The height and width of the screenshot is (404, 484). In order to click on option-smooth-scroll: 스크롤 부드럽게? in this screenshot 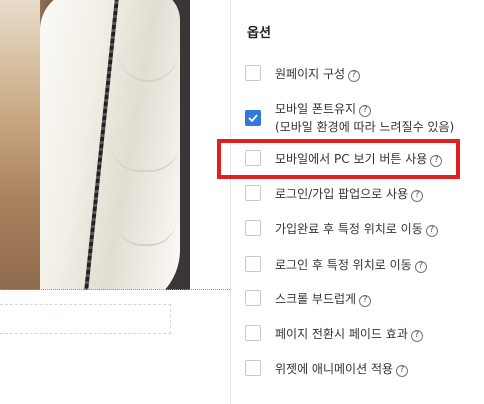, I will do `click(308, 299)`.